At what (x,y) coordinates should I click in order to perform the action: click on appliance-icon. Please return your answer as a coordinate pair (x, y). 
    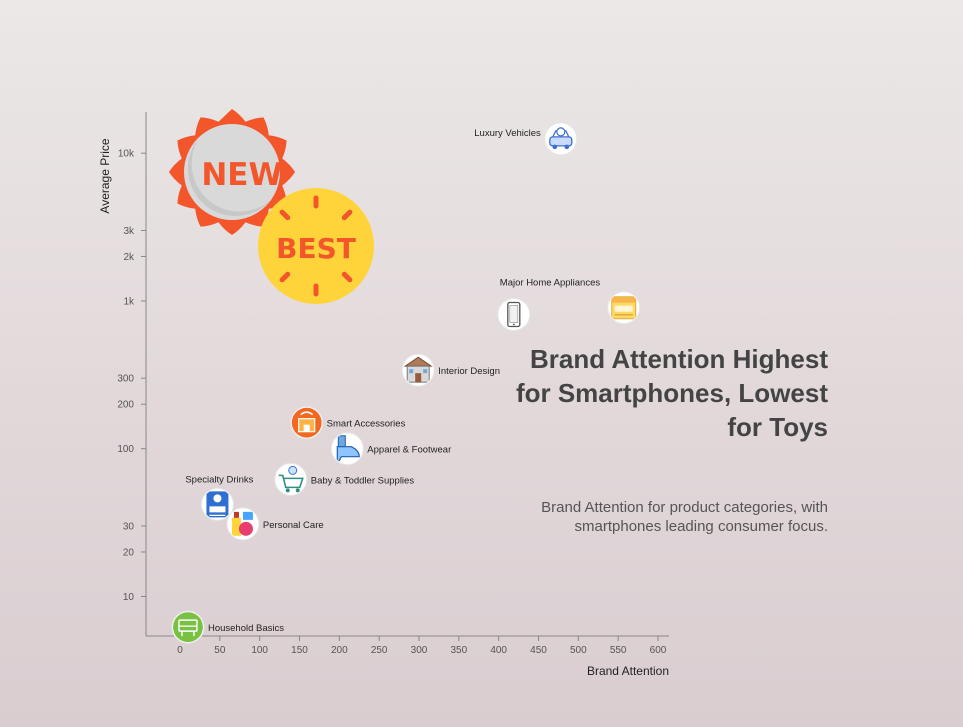
    Looking at the image, I should click on (624, 308).